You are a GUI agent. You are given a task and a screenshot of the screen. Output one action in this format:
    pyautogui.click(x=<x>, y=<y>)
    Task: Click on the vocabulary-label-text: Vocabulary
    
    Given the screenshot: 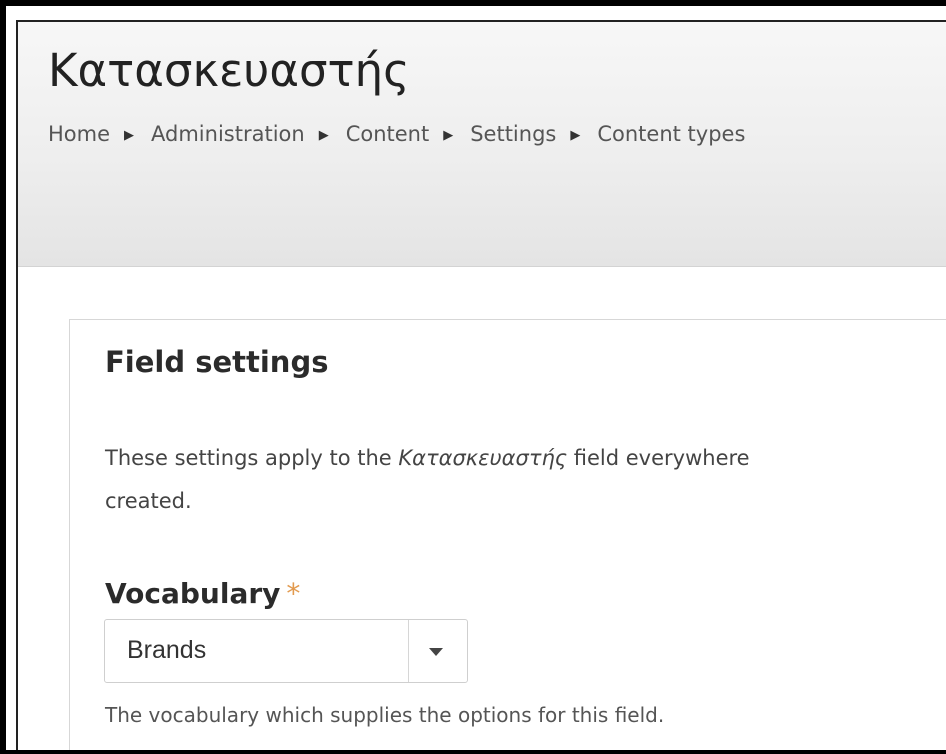 What is the action you would take?
    pyautogui.click(x=193, y=593)
    